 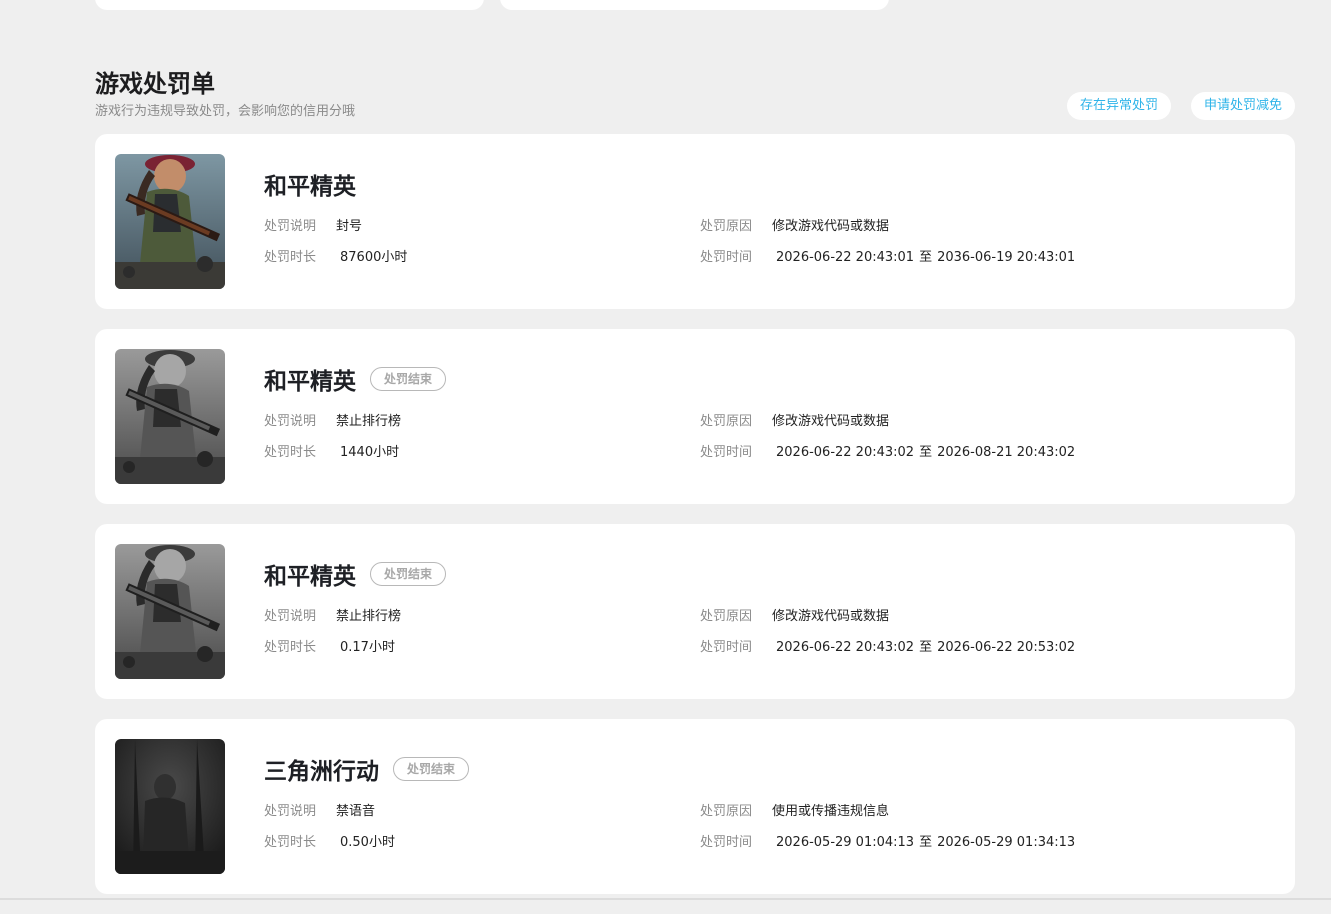 I want to click on duration-value: 0.17小时, so click(x=367, y=647).